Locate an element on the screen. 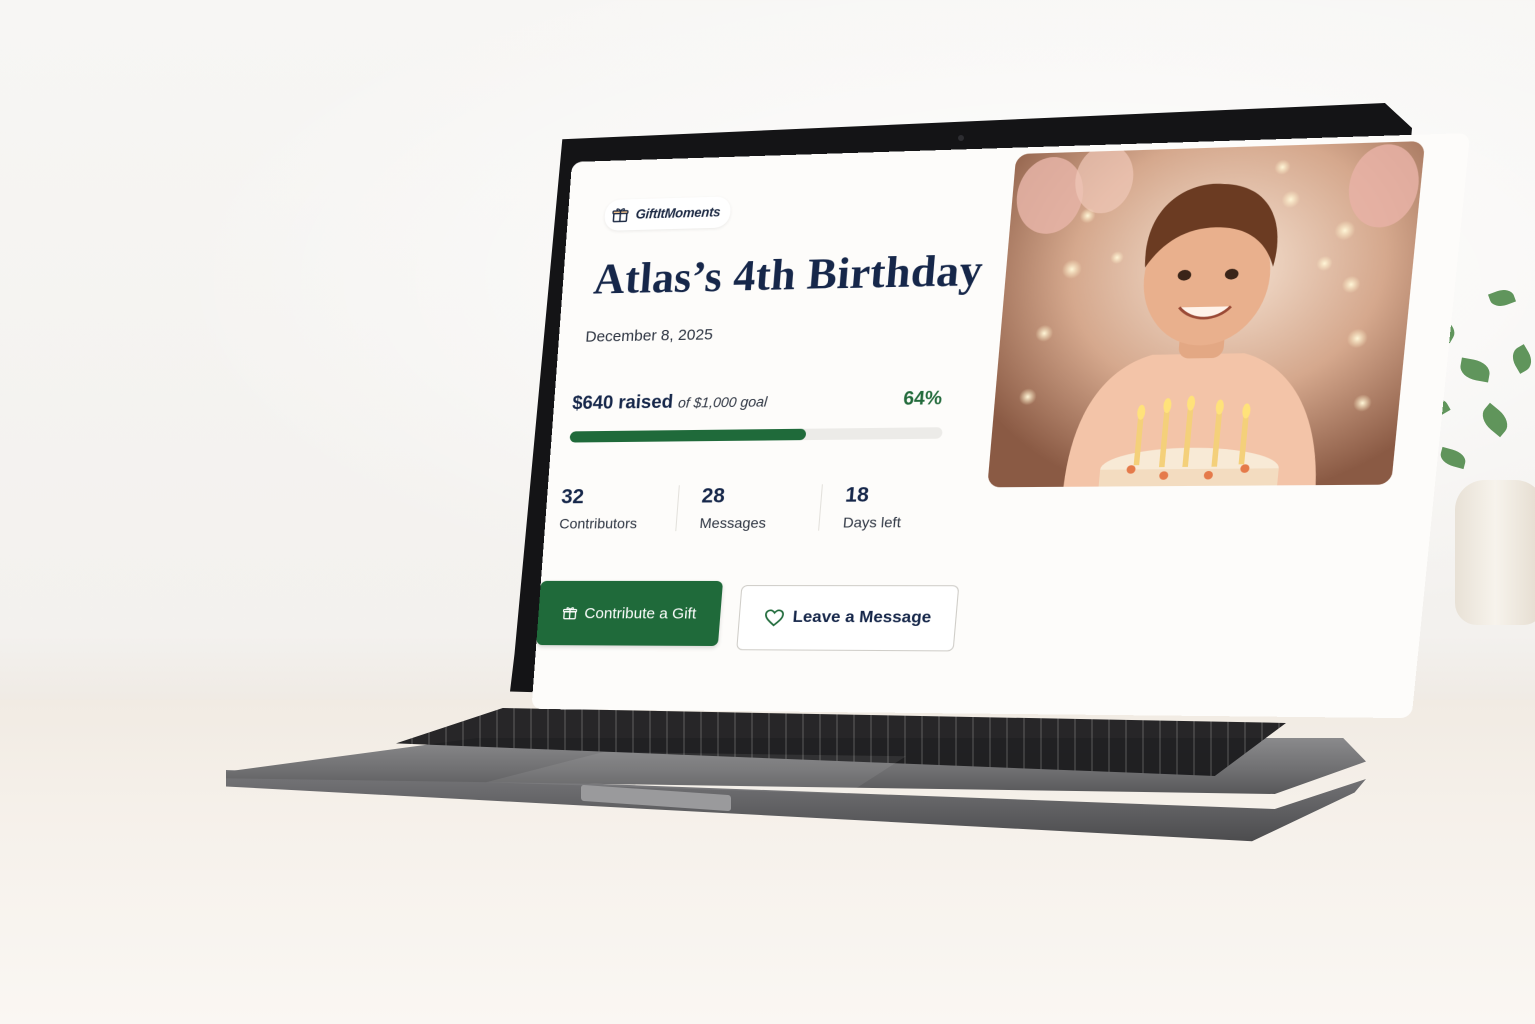 This screenshot has height=1024, width=1535. stat-value: 18 is located at coordinates (906, 495).